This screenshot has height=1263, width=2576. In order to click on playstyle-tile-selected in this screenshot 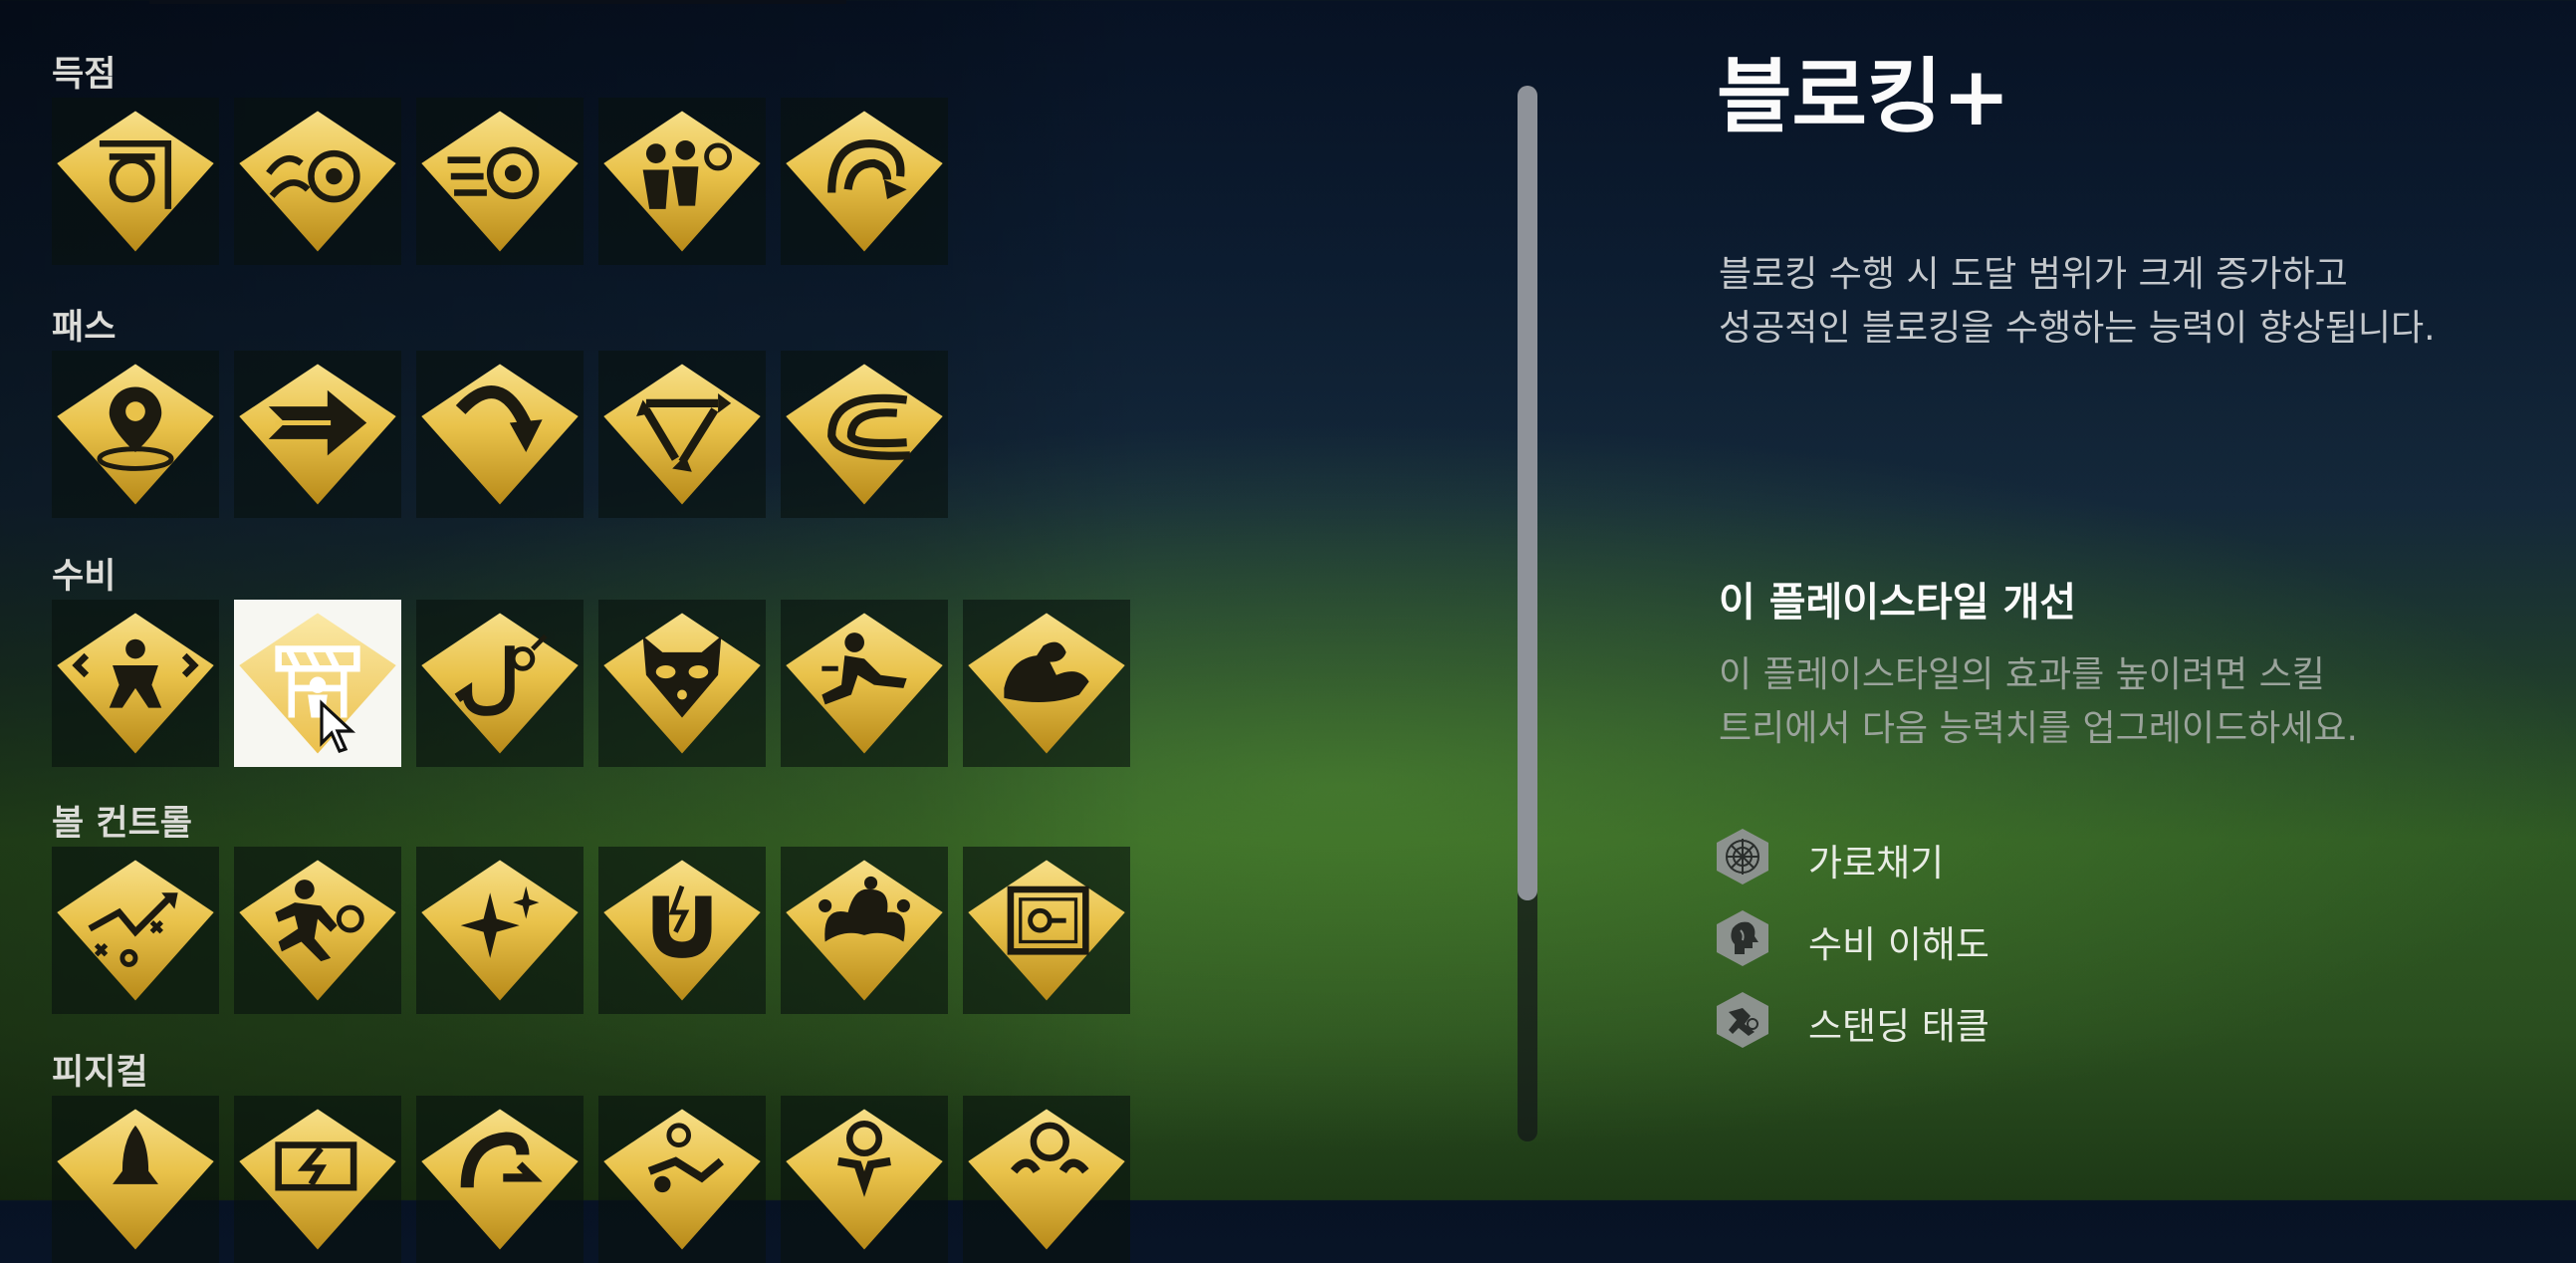, I will do `click(317, 684)`.